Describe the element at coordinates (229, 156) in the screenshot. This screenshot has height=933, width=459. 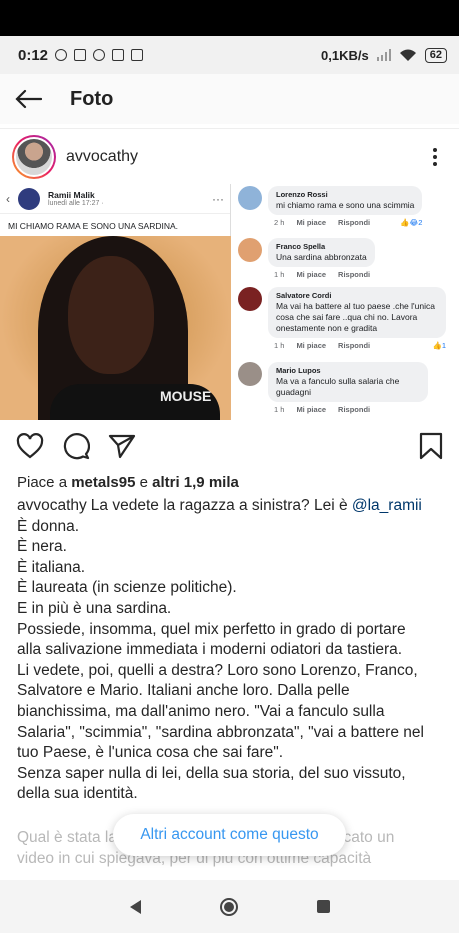
I see `post-header: avvocathy` at that location.